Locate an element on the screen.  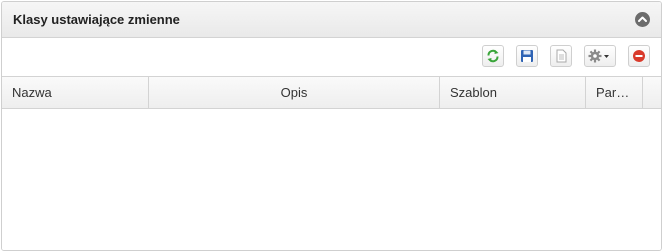
collapse-button is located at coordinates (642, 19).